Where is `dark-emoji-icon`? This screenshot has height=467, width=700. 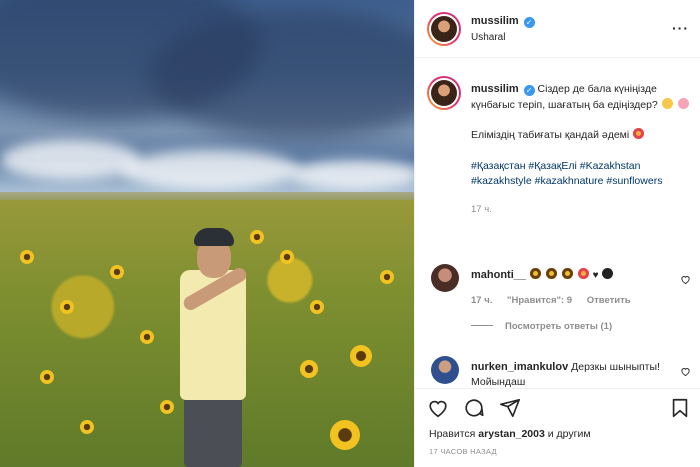
dark-emoji-icon is located at coordinates (608, 273).